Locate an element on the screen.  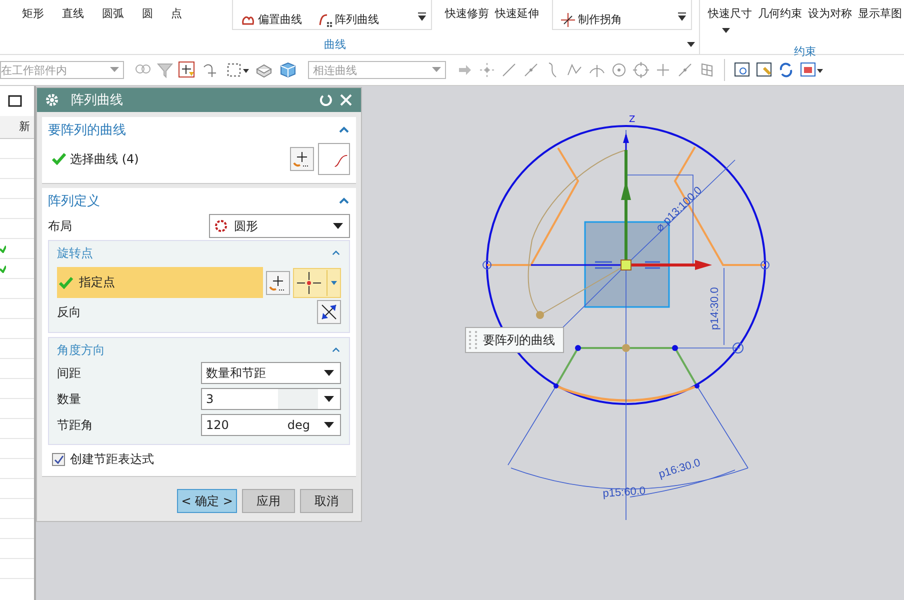
ribbon-menu-item: 阵列曲线 is located at coordinates (348, 19).